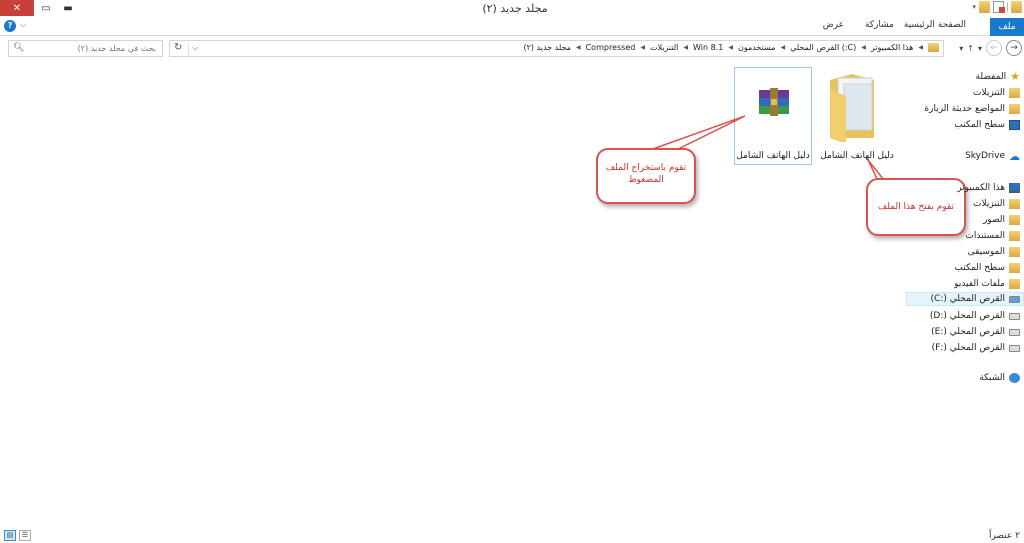  I want to click on tab-file: ملف, so click(1007, 27).